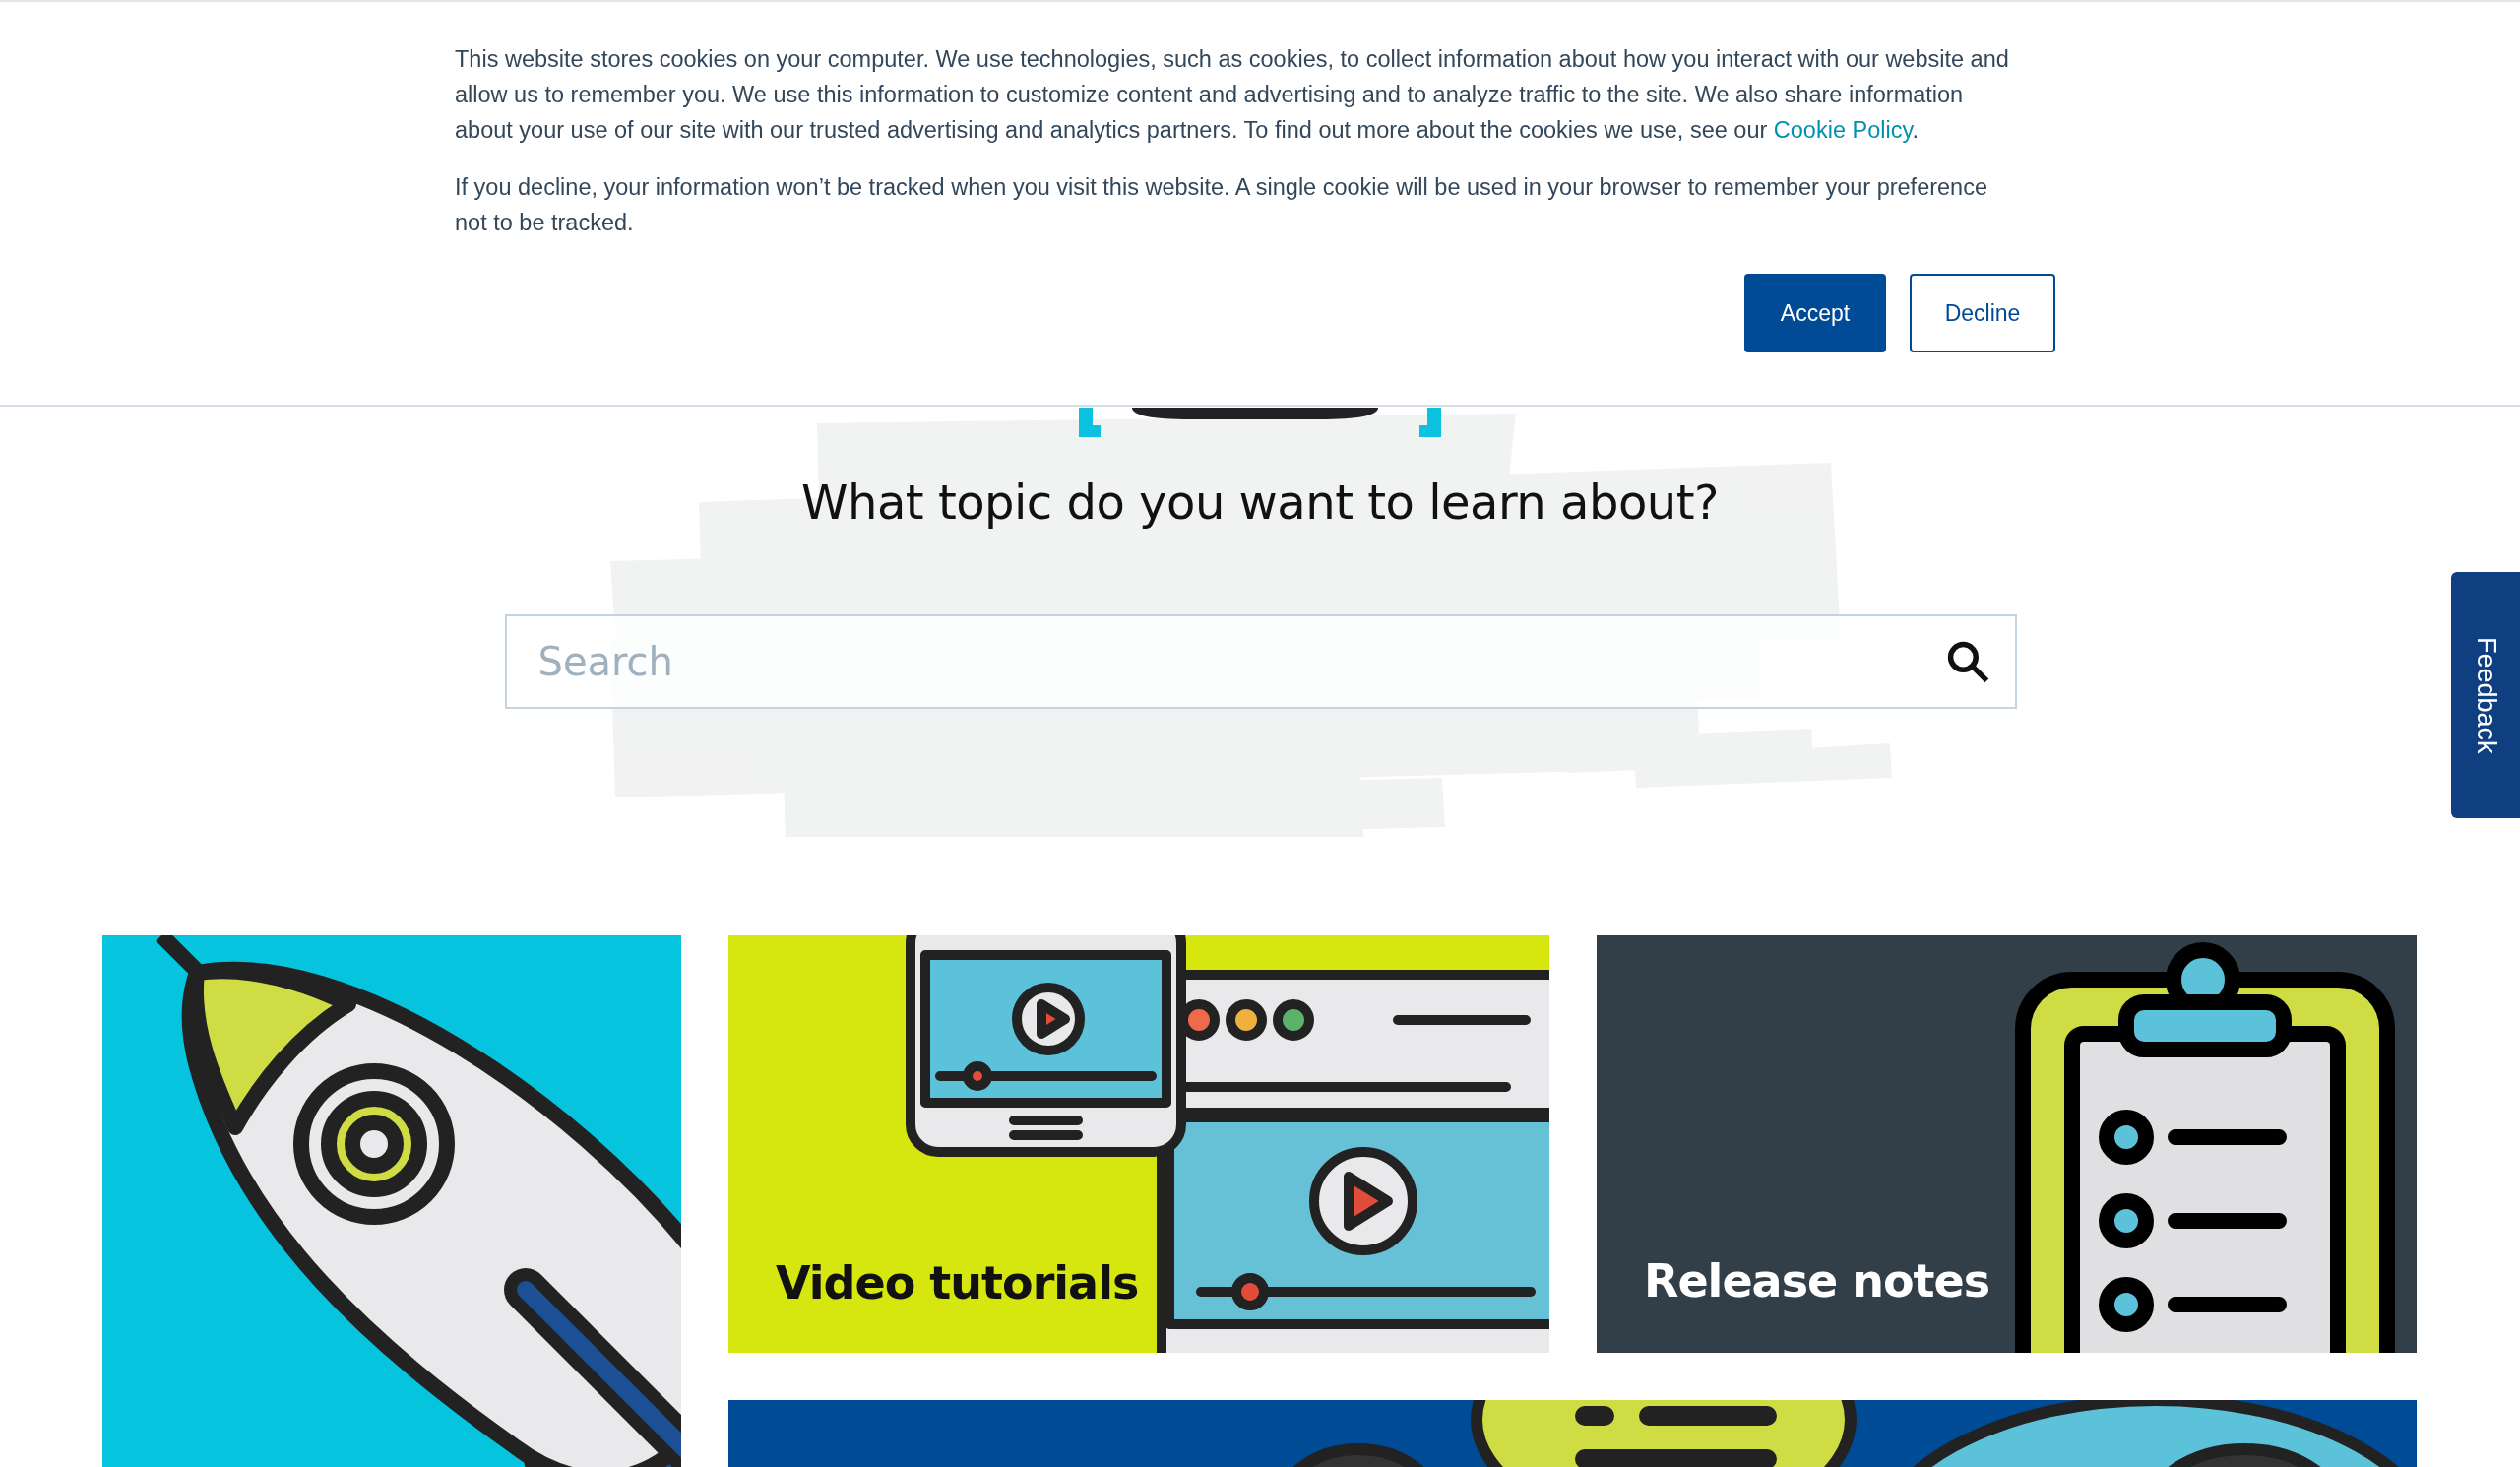 This screenshot has height=1467, width=2520. I want to click on card-title: Release notes, so click(1817, 1281).